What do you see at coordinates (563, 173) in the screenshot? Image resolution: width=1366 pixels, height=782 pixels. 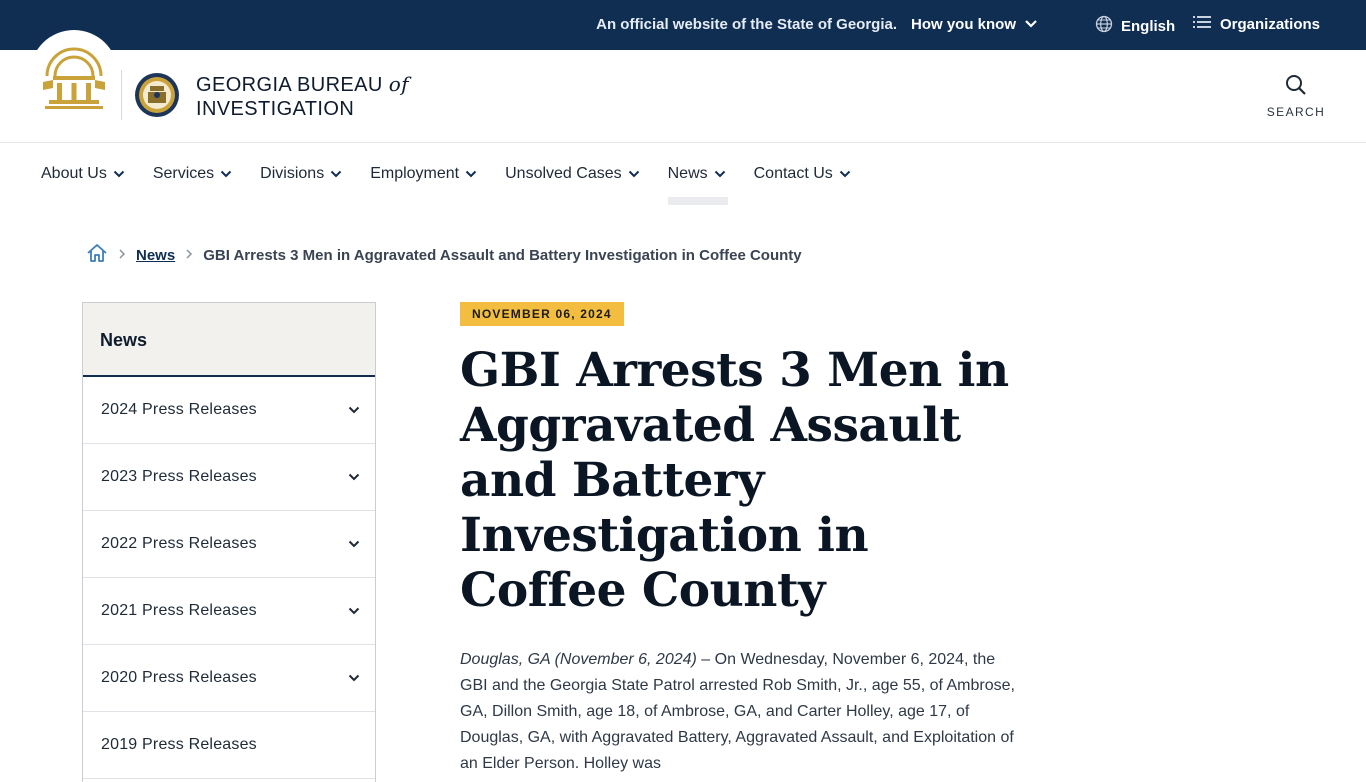 I see `nav-item-label: Unsolved Cases` at bounding box center [563, 173].